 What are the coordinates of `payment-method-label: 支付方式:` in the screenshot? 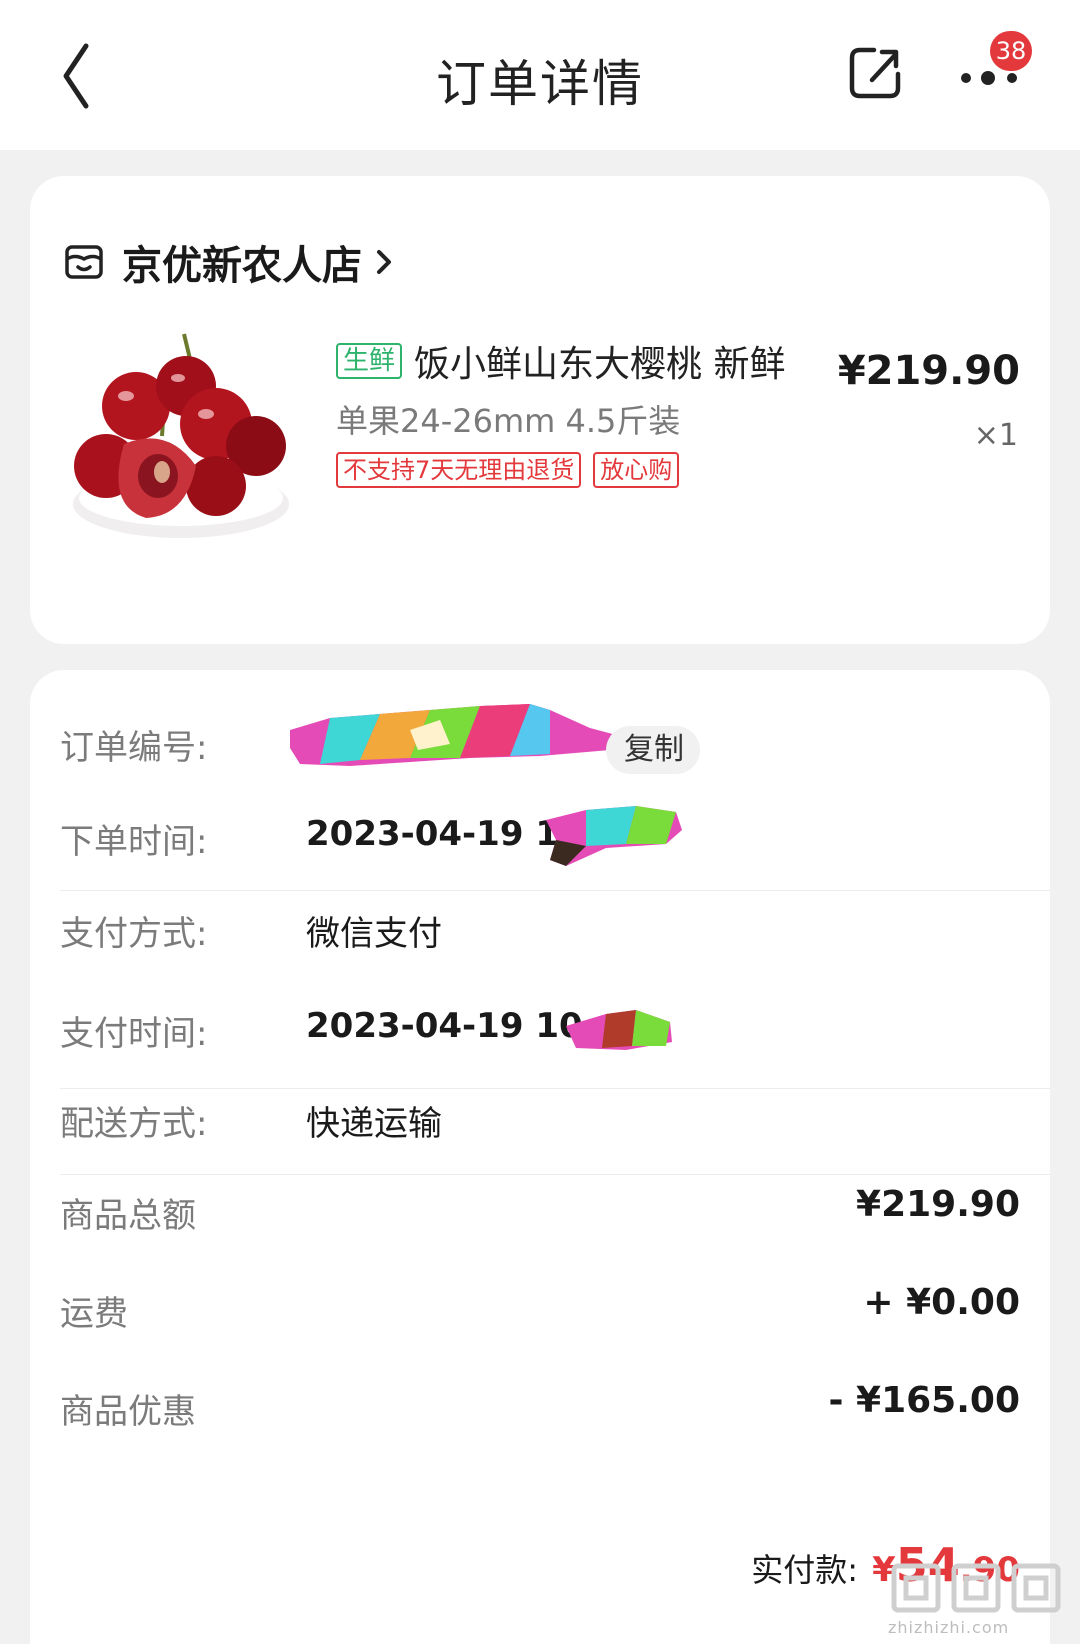 It's located at (134, 934).